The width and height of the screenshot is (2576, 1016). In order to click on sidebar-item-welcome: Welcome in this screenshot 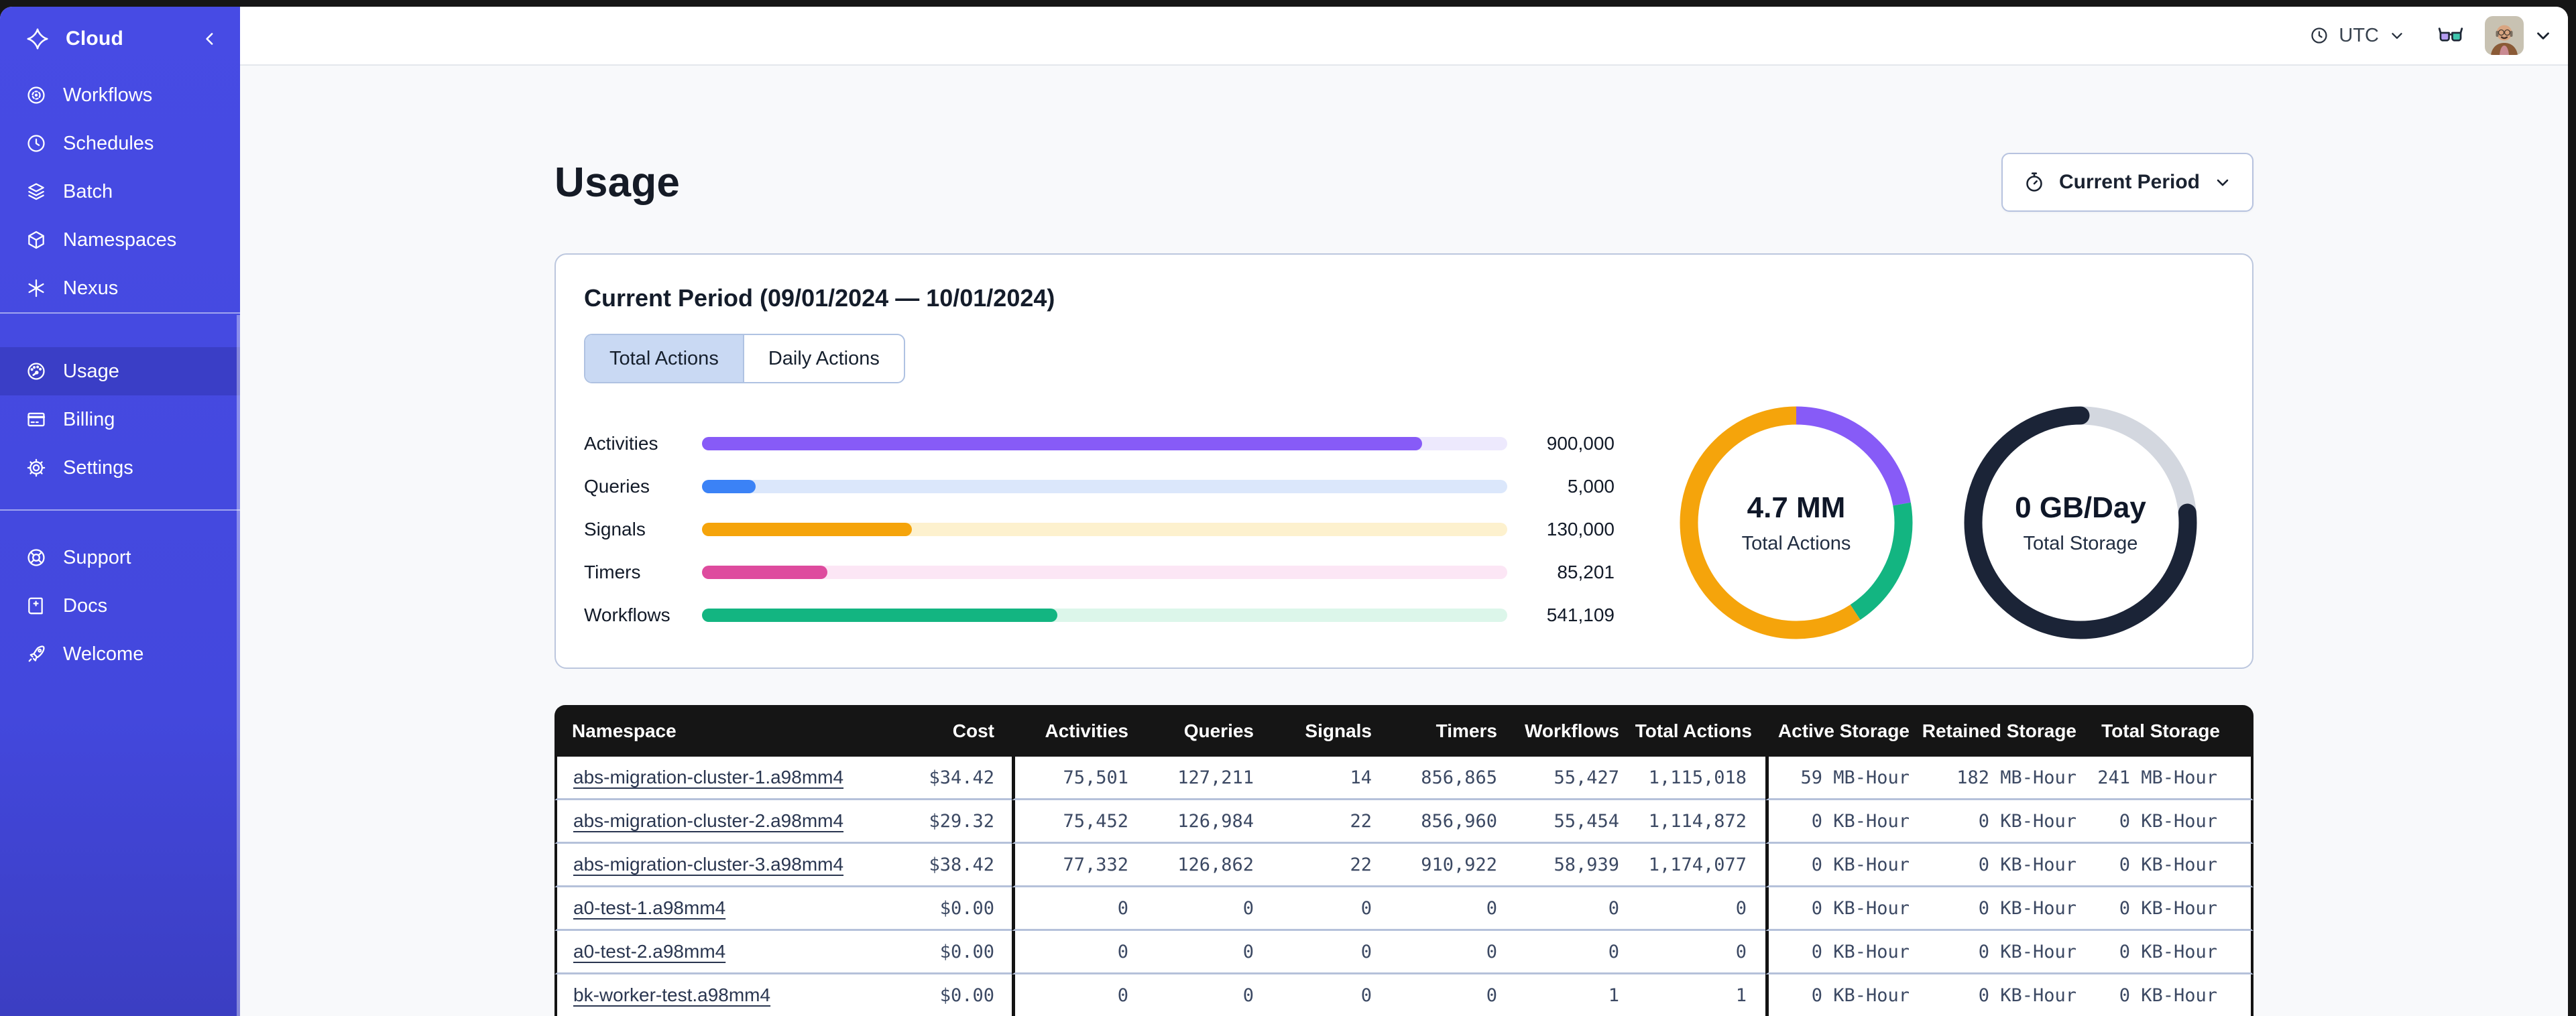, I will do `click(120, 654)`.